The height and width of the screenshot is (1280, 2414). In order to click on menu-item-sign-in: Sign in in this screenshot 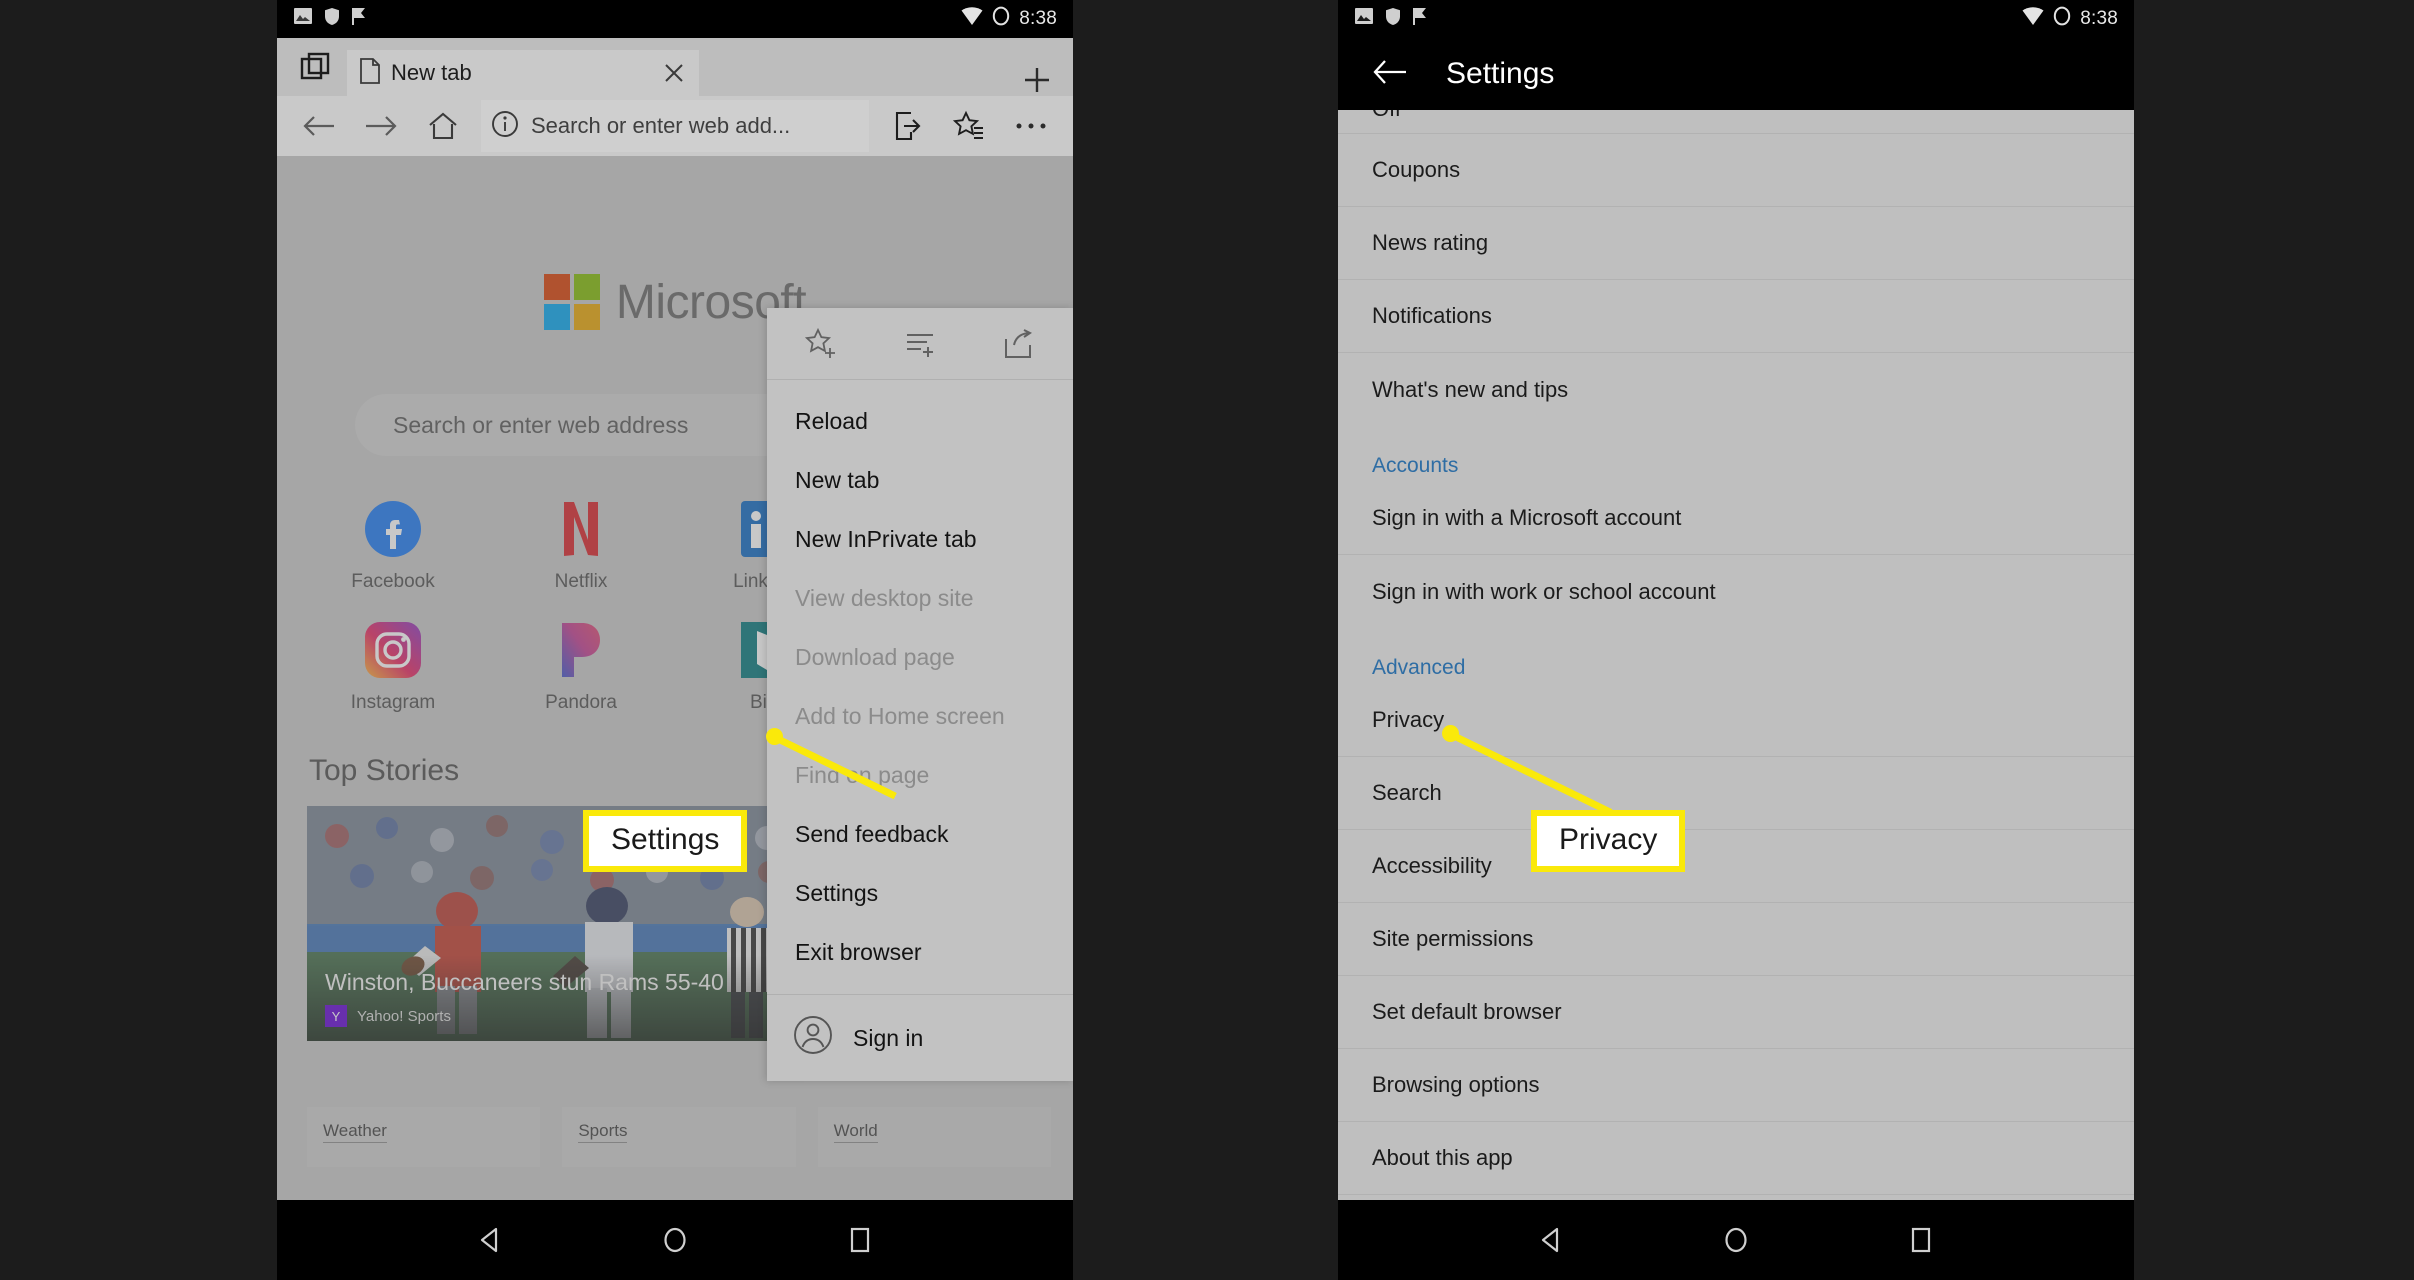, I will do `click(920, 1038)`.